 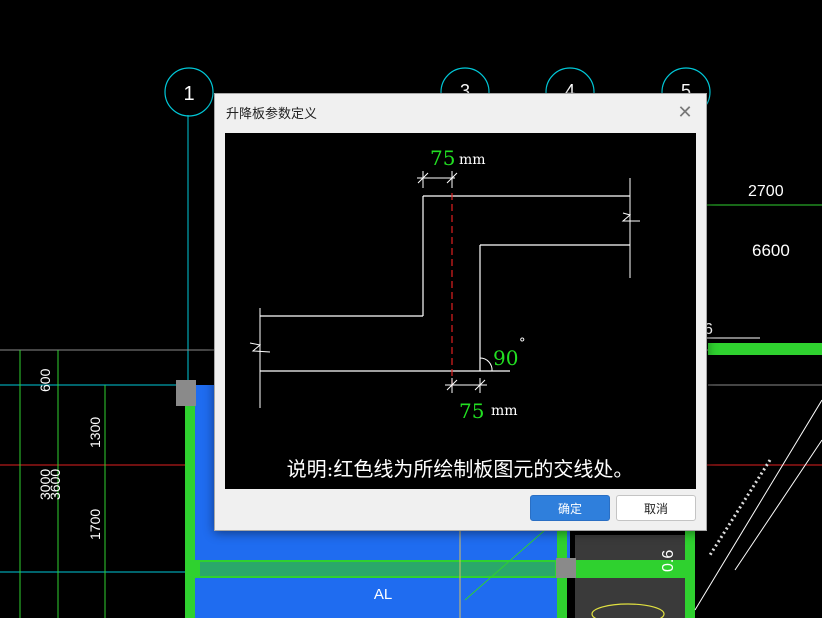 What do you see at coordinates (740, 507) in the screenshot?
I see `note-text-rotated` at bounding box center [740, 507].